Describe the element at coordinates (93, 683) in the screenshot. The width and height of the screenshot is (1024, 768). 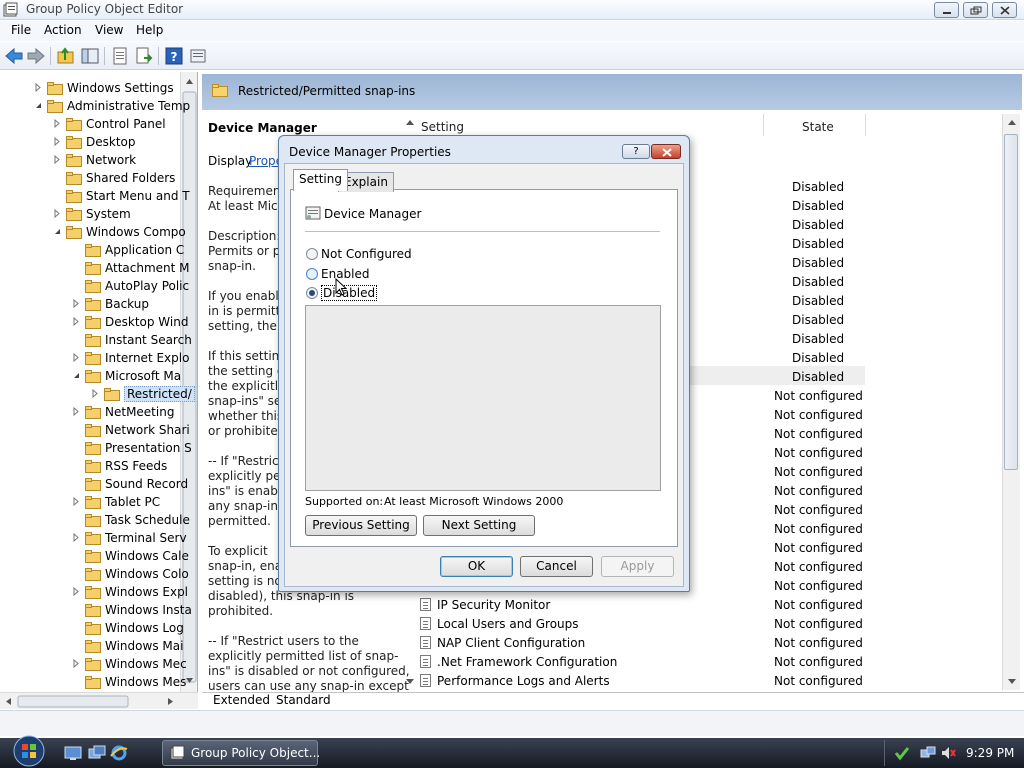
I see `tree-item: Windows Mes` at that location.